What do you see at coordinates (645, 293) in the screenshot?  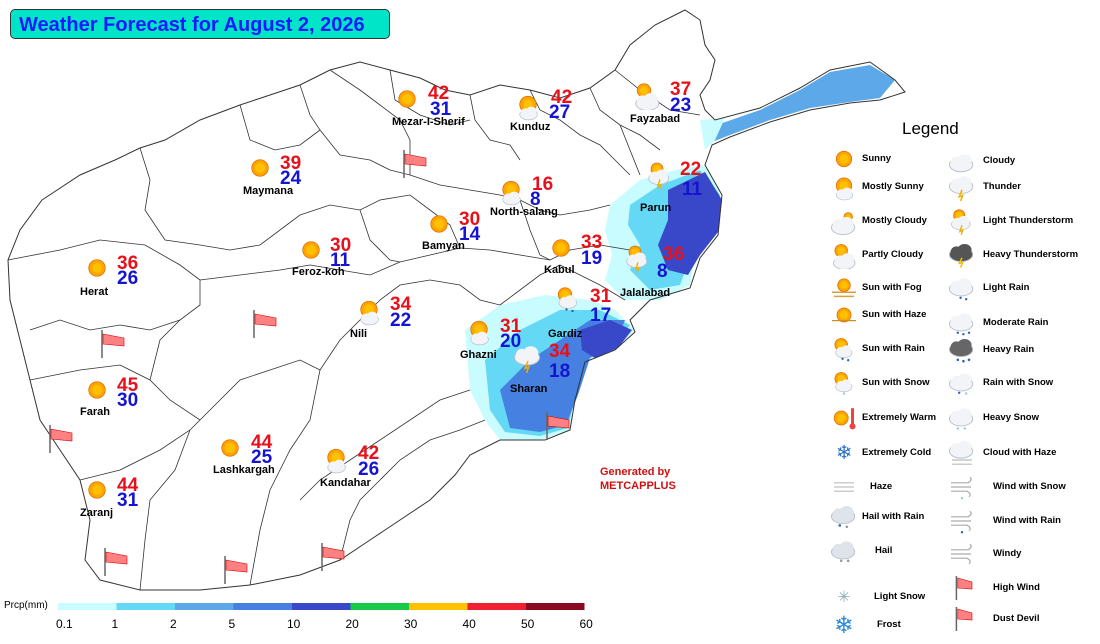 I see `city-name: Jalalabad` at bounding box center [645, 293].